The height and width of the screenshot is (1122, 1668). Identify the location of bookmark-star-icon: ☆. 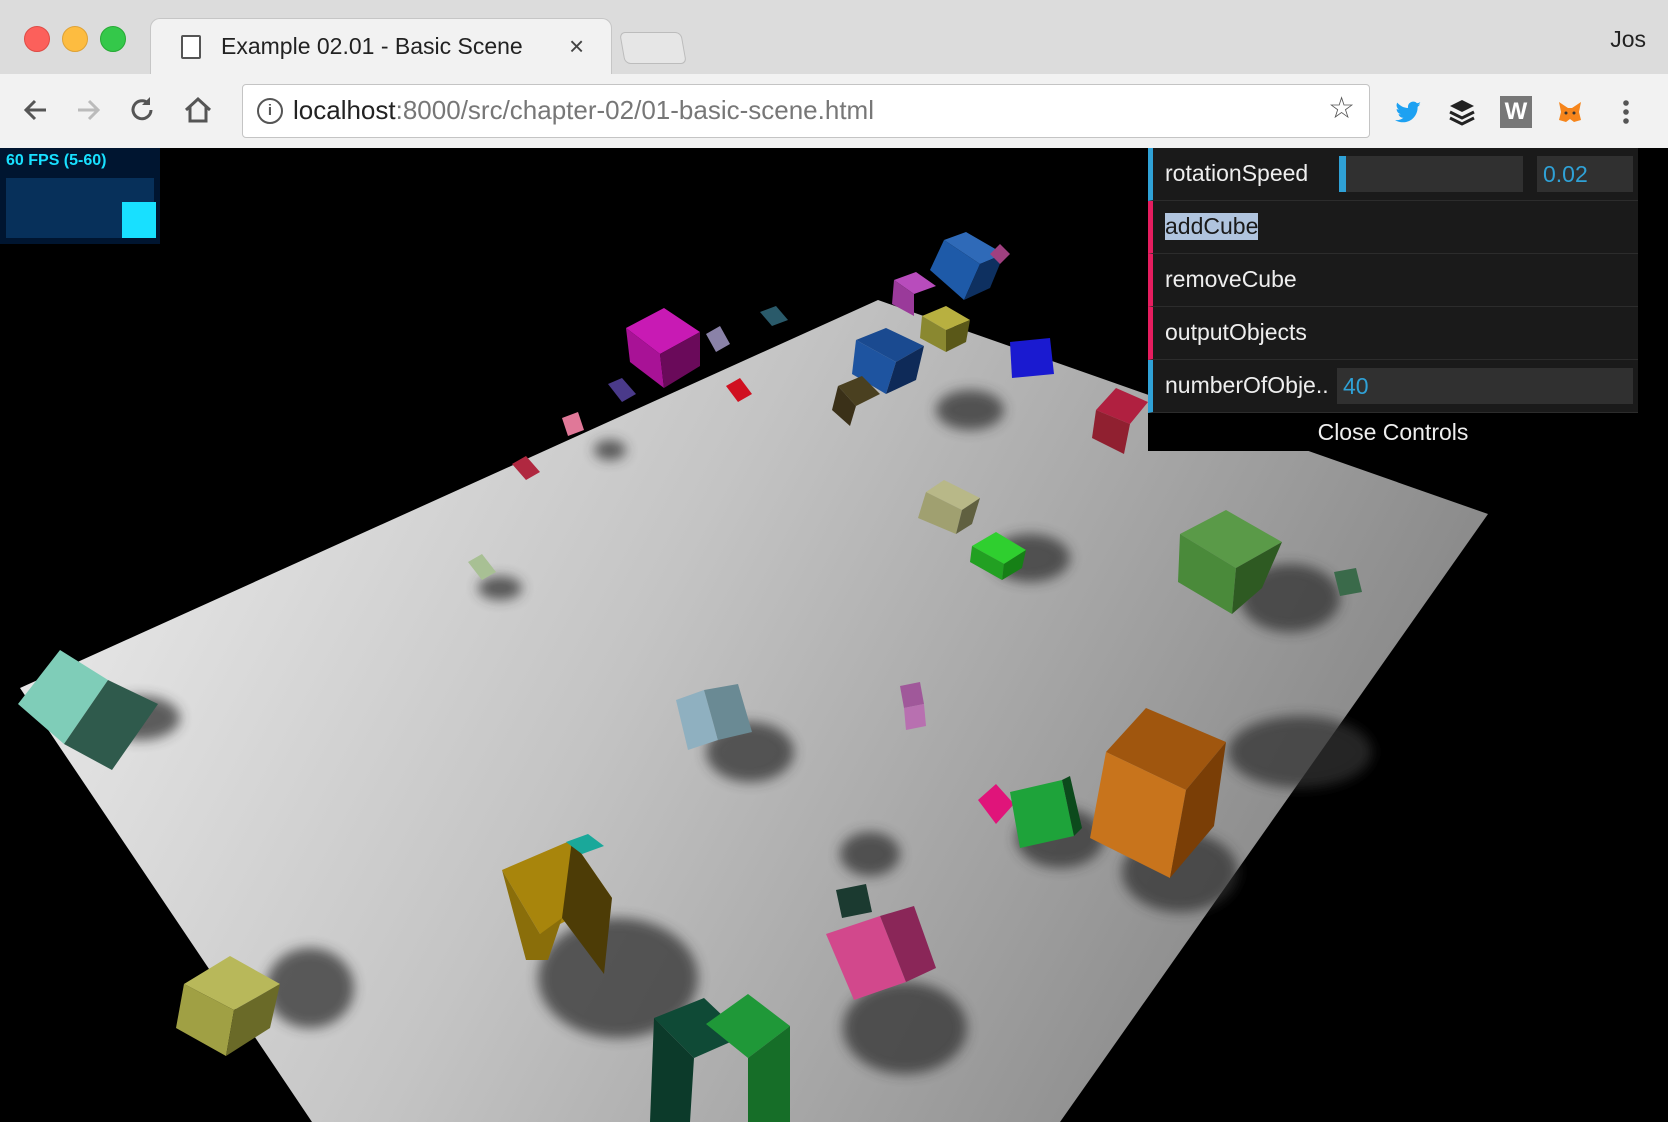
(1341, 108).